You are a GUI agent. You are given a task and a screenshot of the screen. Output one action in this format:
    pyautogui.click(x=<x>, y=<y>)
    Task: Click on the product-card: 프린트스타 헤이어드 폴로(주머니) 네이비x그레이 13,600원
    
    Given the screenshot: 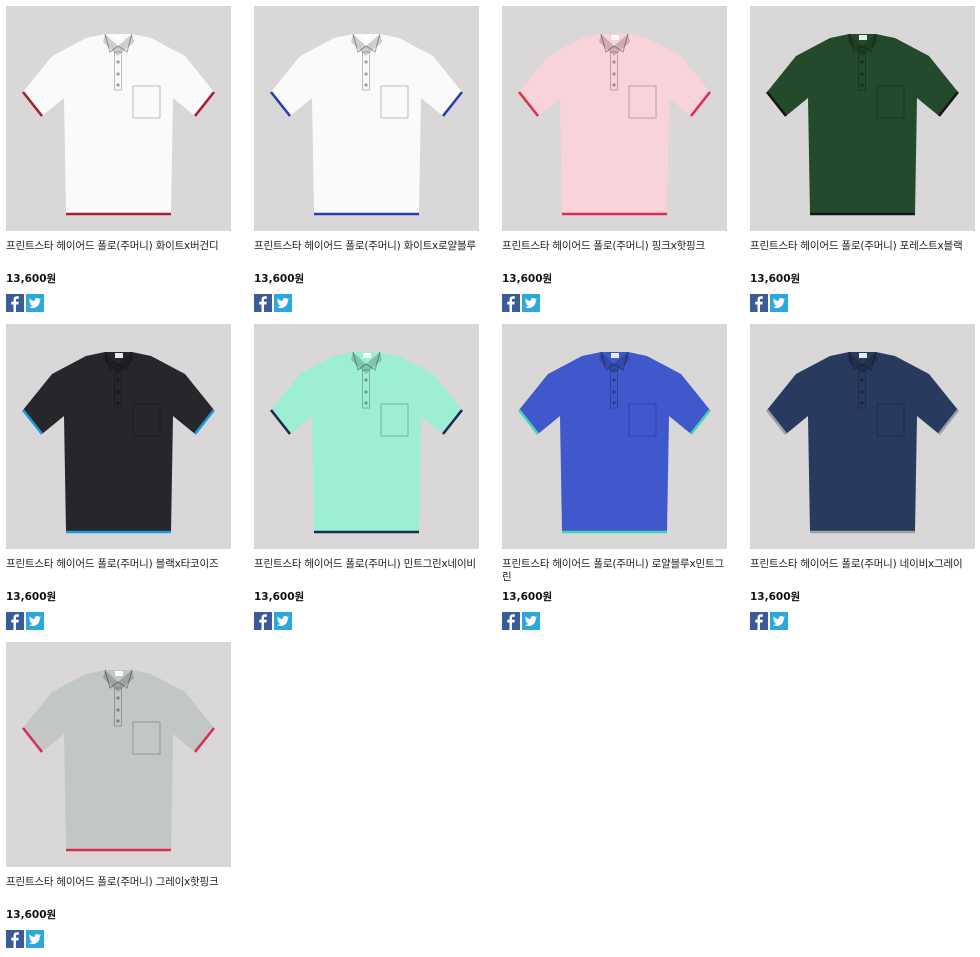 What is the action you would take?
    pyautogui.click(x=862, y=478)
    